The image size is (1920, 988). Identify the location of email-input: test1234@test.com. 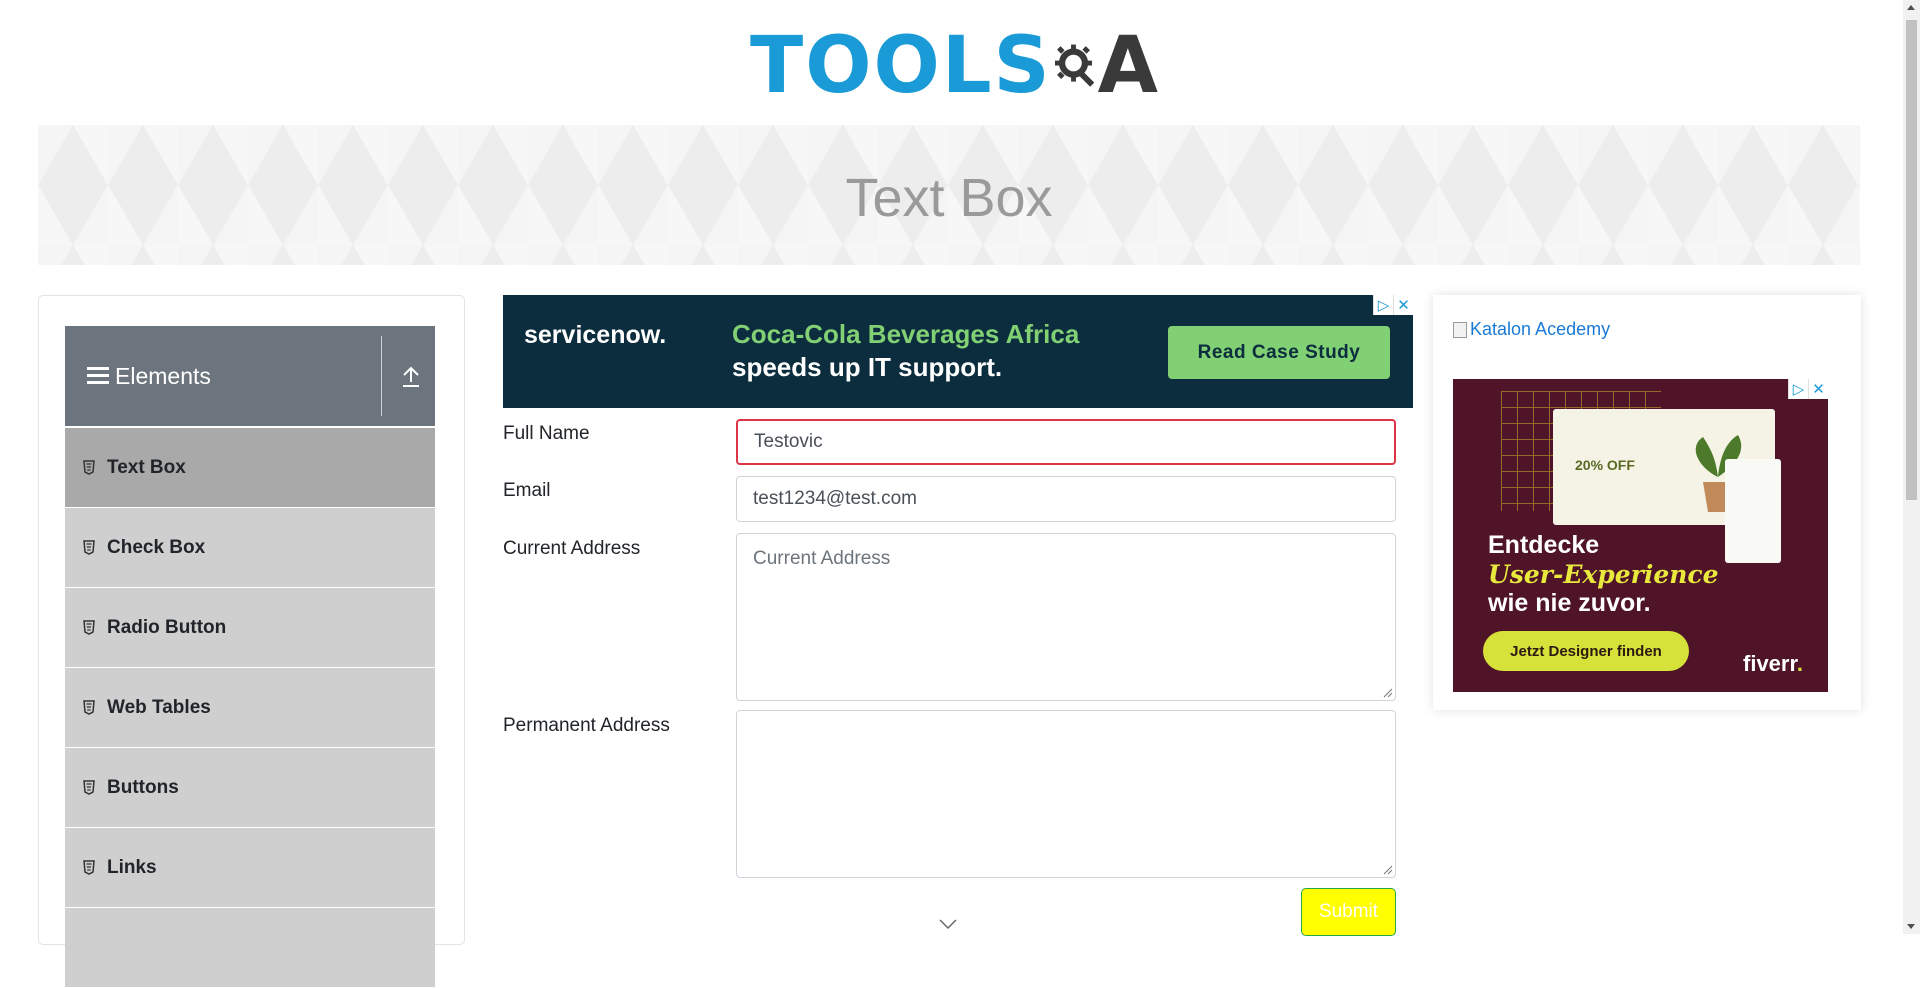
(1066, 499).